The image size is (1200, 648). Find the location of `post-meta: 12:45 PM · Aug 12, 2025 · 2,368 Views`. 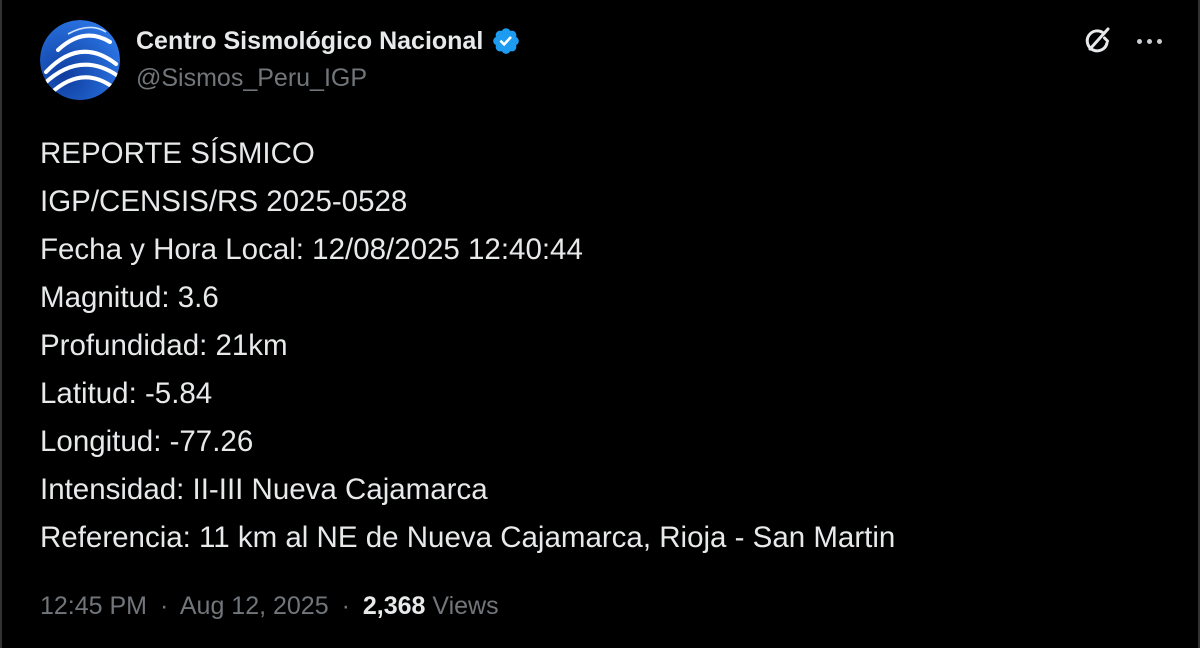

post-meta: 12:45 PM · Aug 12, 2025 · 2,368 Views is located at coordinates (269, 606).